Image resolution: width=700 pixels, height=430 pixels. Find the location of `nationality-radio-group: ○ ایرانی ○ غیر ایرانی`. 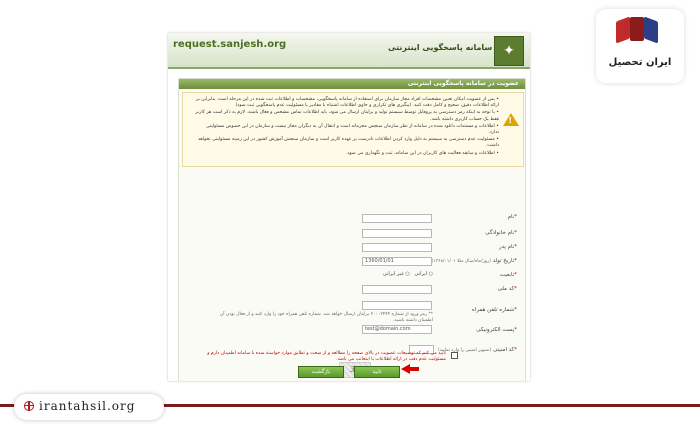

nationality-radio-group: ○ ایرانی ○ غیر ایرانی is located at coordinates (398, 275).